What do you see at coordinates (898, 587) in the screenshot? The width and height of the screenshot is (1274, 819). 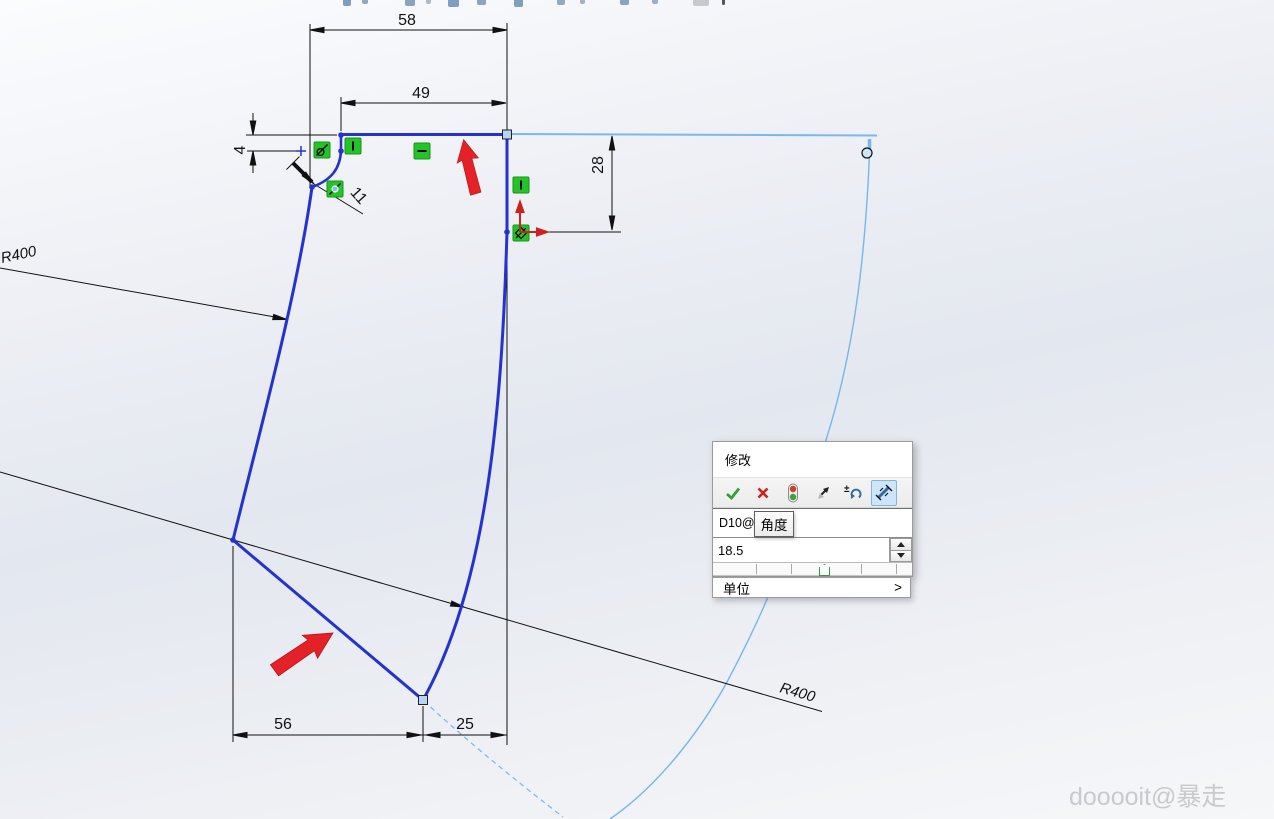 I see `chevron-right-icon: >` at bounding box center [898, 587].